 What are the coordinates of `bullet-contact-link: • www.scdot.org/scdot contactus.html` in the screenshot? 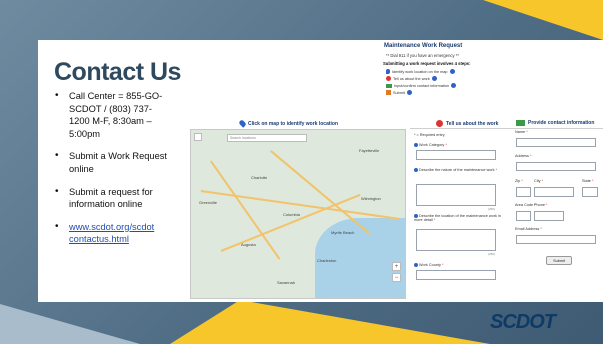 It's located at (112, 233).